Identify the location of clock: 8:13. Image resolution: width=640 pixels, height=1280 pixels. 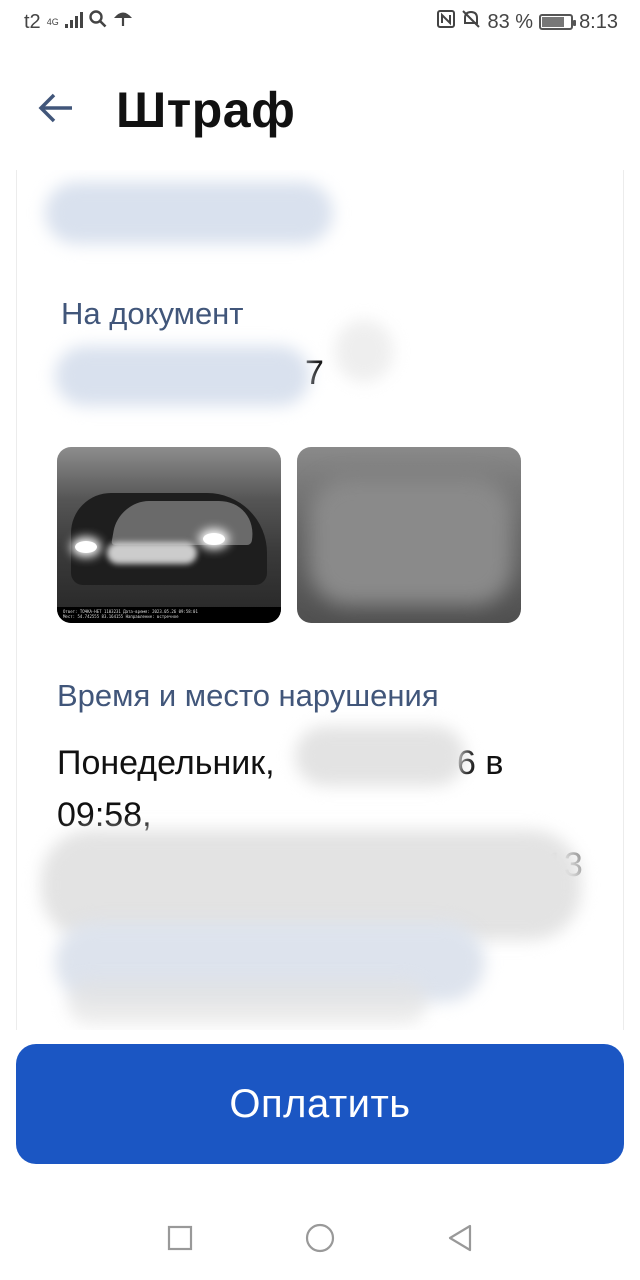
(598, 21).